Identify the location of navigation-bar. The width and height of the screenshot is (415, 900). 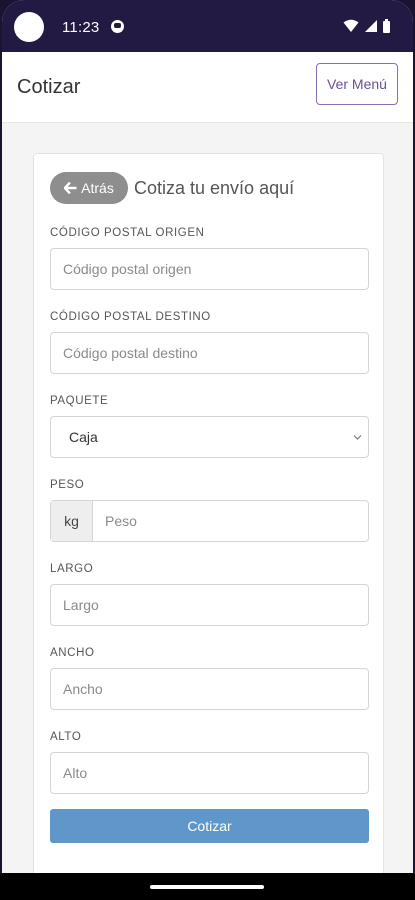
(207, 886).